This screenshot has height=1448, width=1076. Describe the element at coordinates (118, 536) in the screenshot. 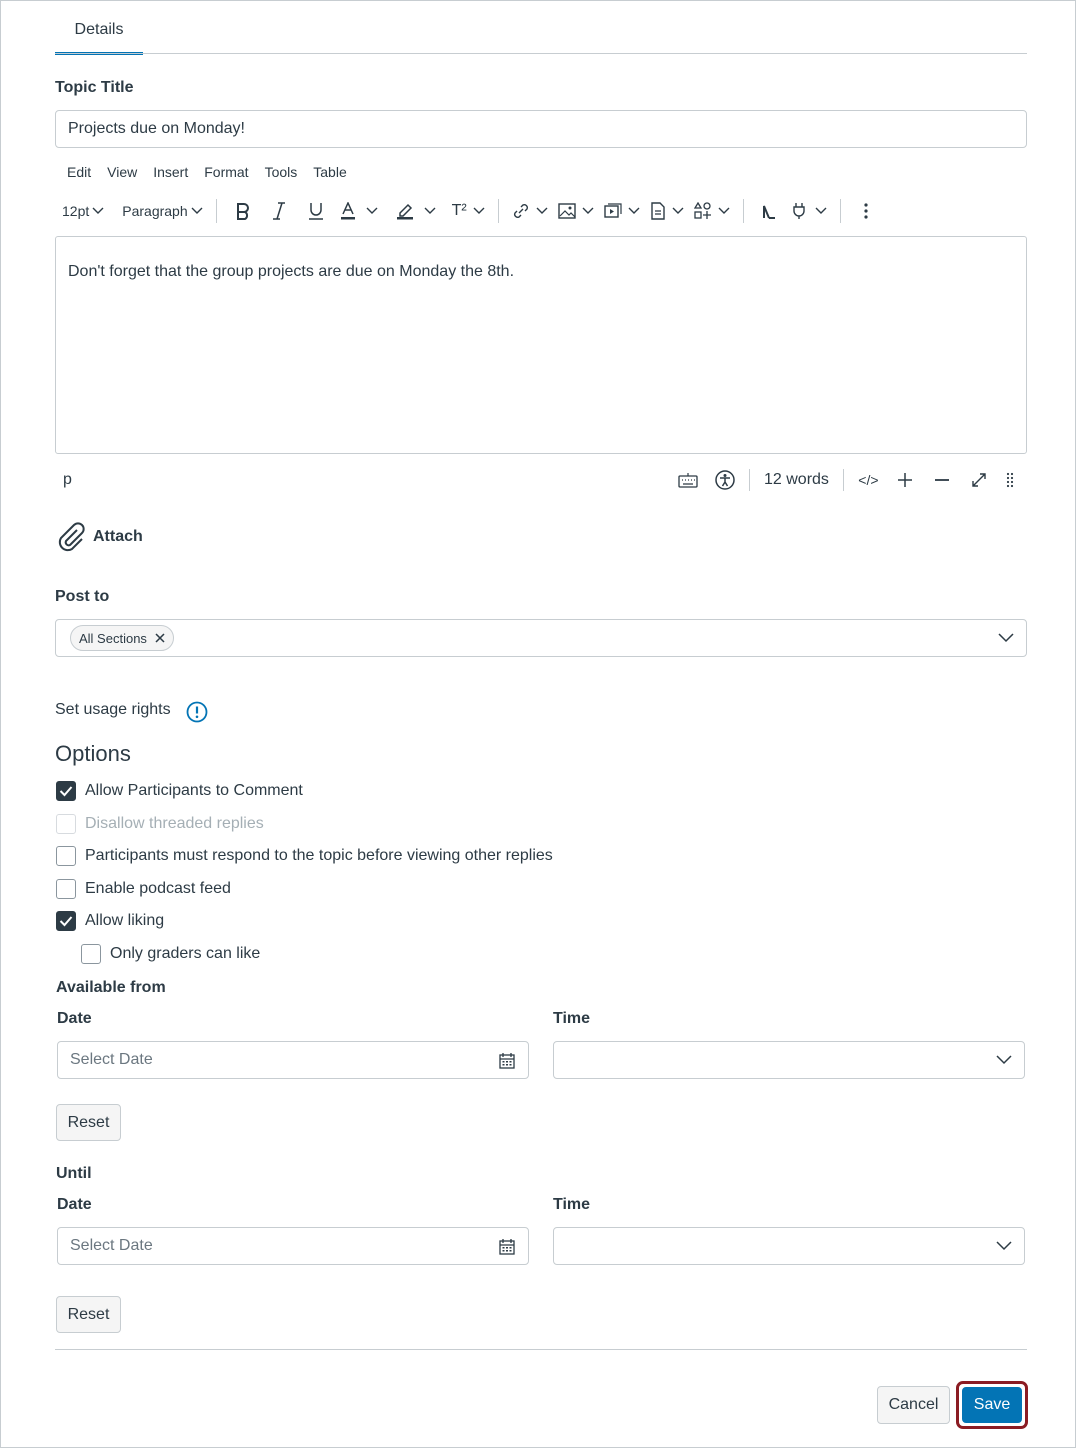

I see `attach-label: Attach` at that location.